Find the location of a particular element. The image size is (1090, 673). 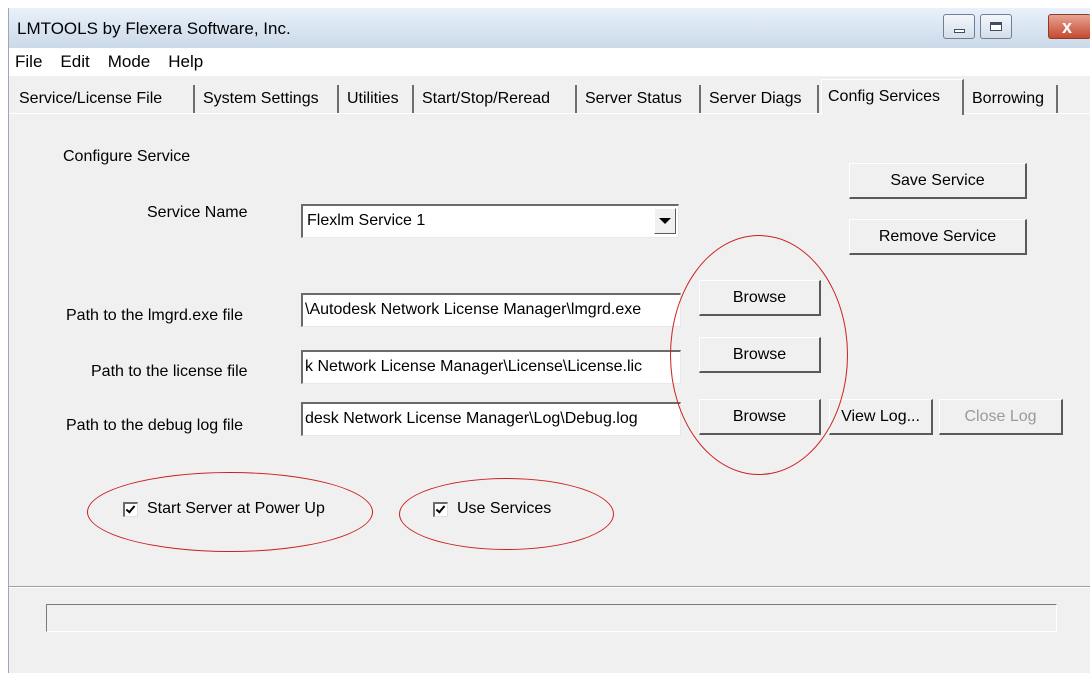

tab-system-settings: System Settings is located at coordinates (268, 99).